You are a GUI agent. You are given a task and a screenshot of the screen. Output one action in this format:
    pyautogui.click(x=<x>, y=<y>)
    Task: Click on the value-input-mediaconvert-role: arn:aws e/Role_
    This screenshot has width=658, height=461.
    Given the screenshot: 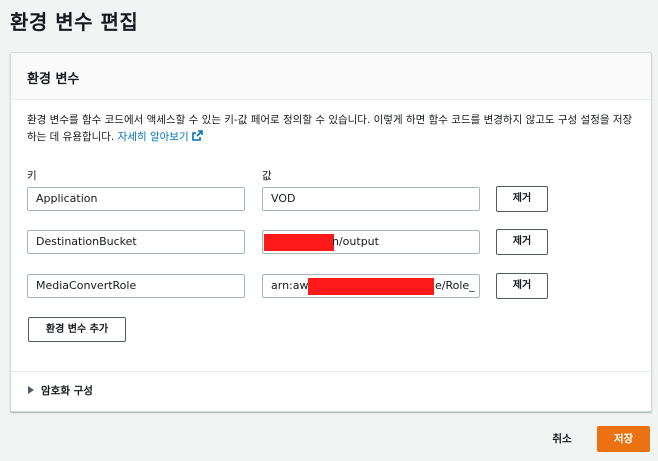 What is the action you would take?
    pyautogui.click(x=371, y=286)
    